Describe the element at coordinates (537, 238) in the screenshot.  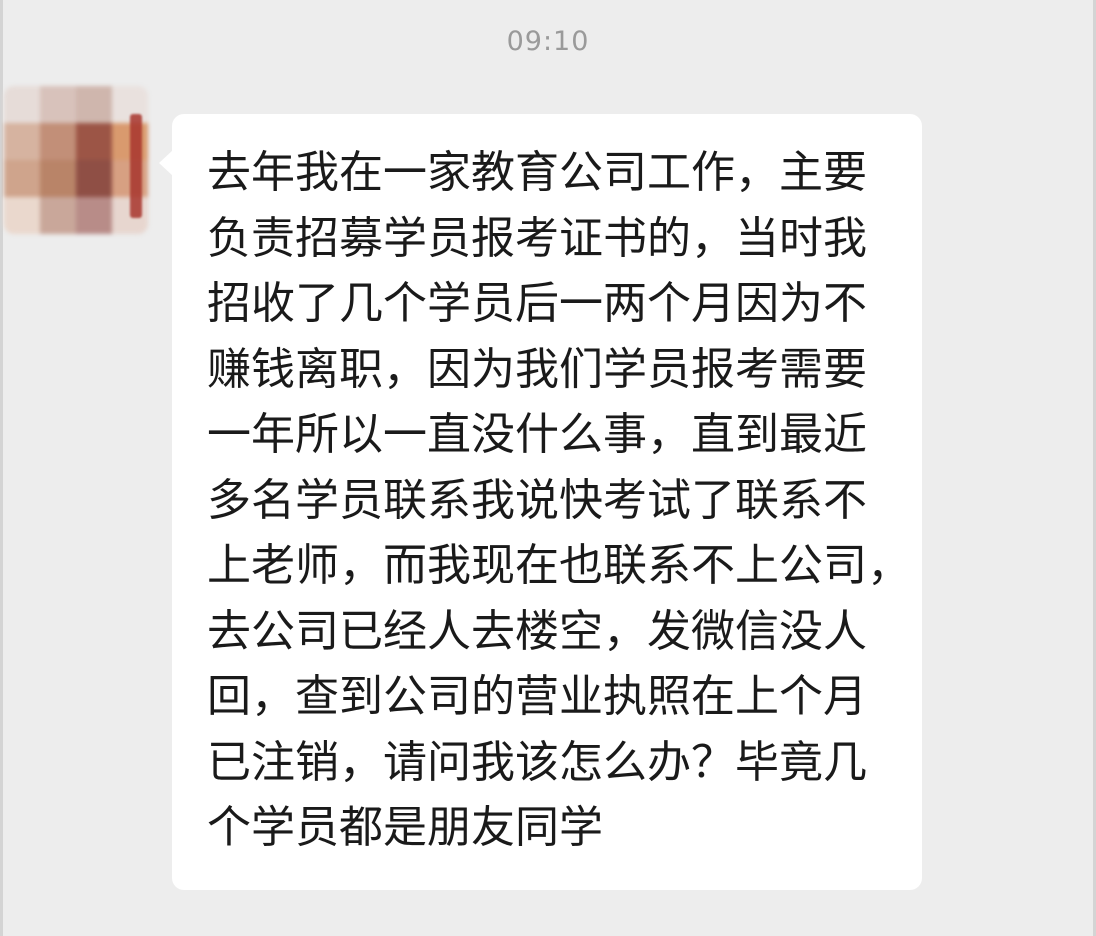
I see `message-line: 负责招募学员报考证书的，当时我` at that location.